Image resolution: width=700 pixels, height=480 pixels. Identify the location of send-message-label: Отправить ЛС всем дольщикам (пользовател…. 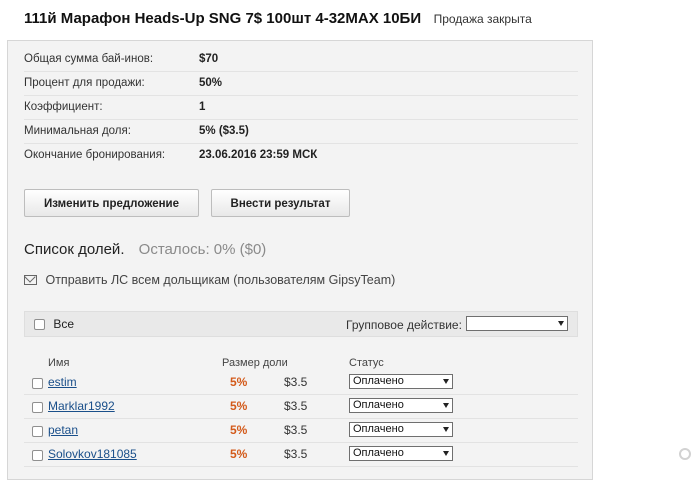
(220, 280).